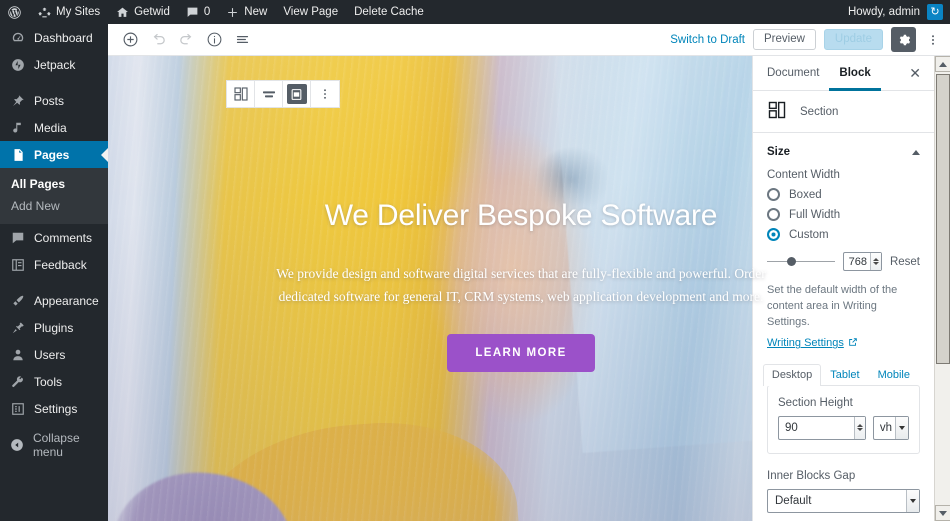 This screenshot has height=521, width=950. I want to click on scroll-up-arrow-icon, so click(942, 64).